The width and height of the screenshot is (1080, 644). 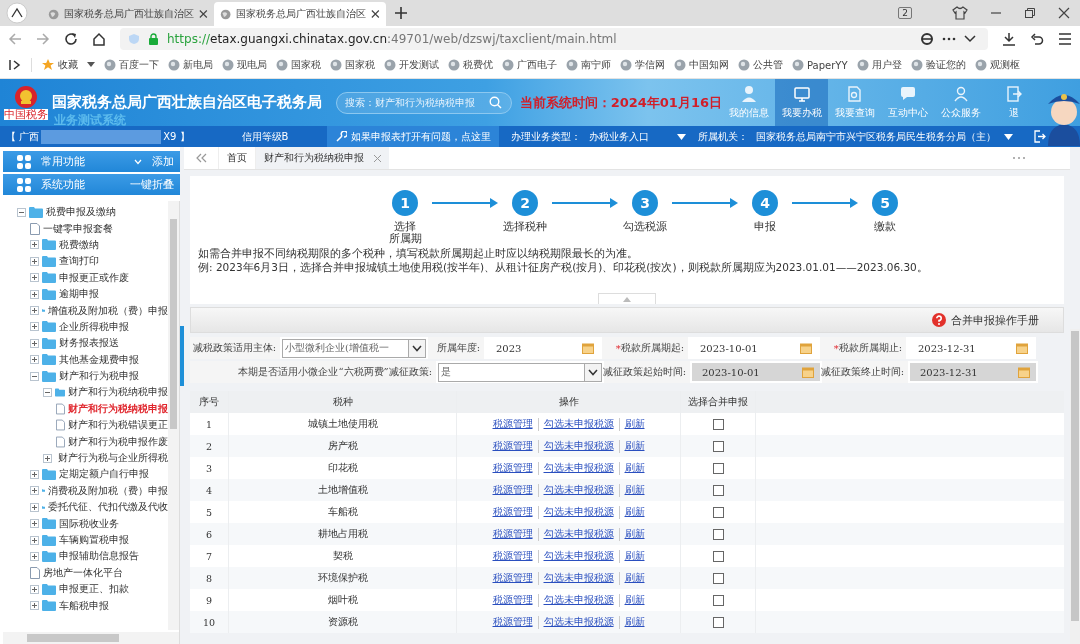 What do you see at coordinates (78, 228) in the screenshot?
I see `tree-item: 一键零申报套餐` at bounding box center [78, 228].